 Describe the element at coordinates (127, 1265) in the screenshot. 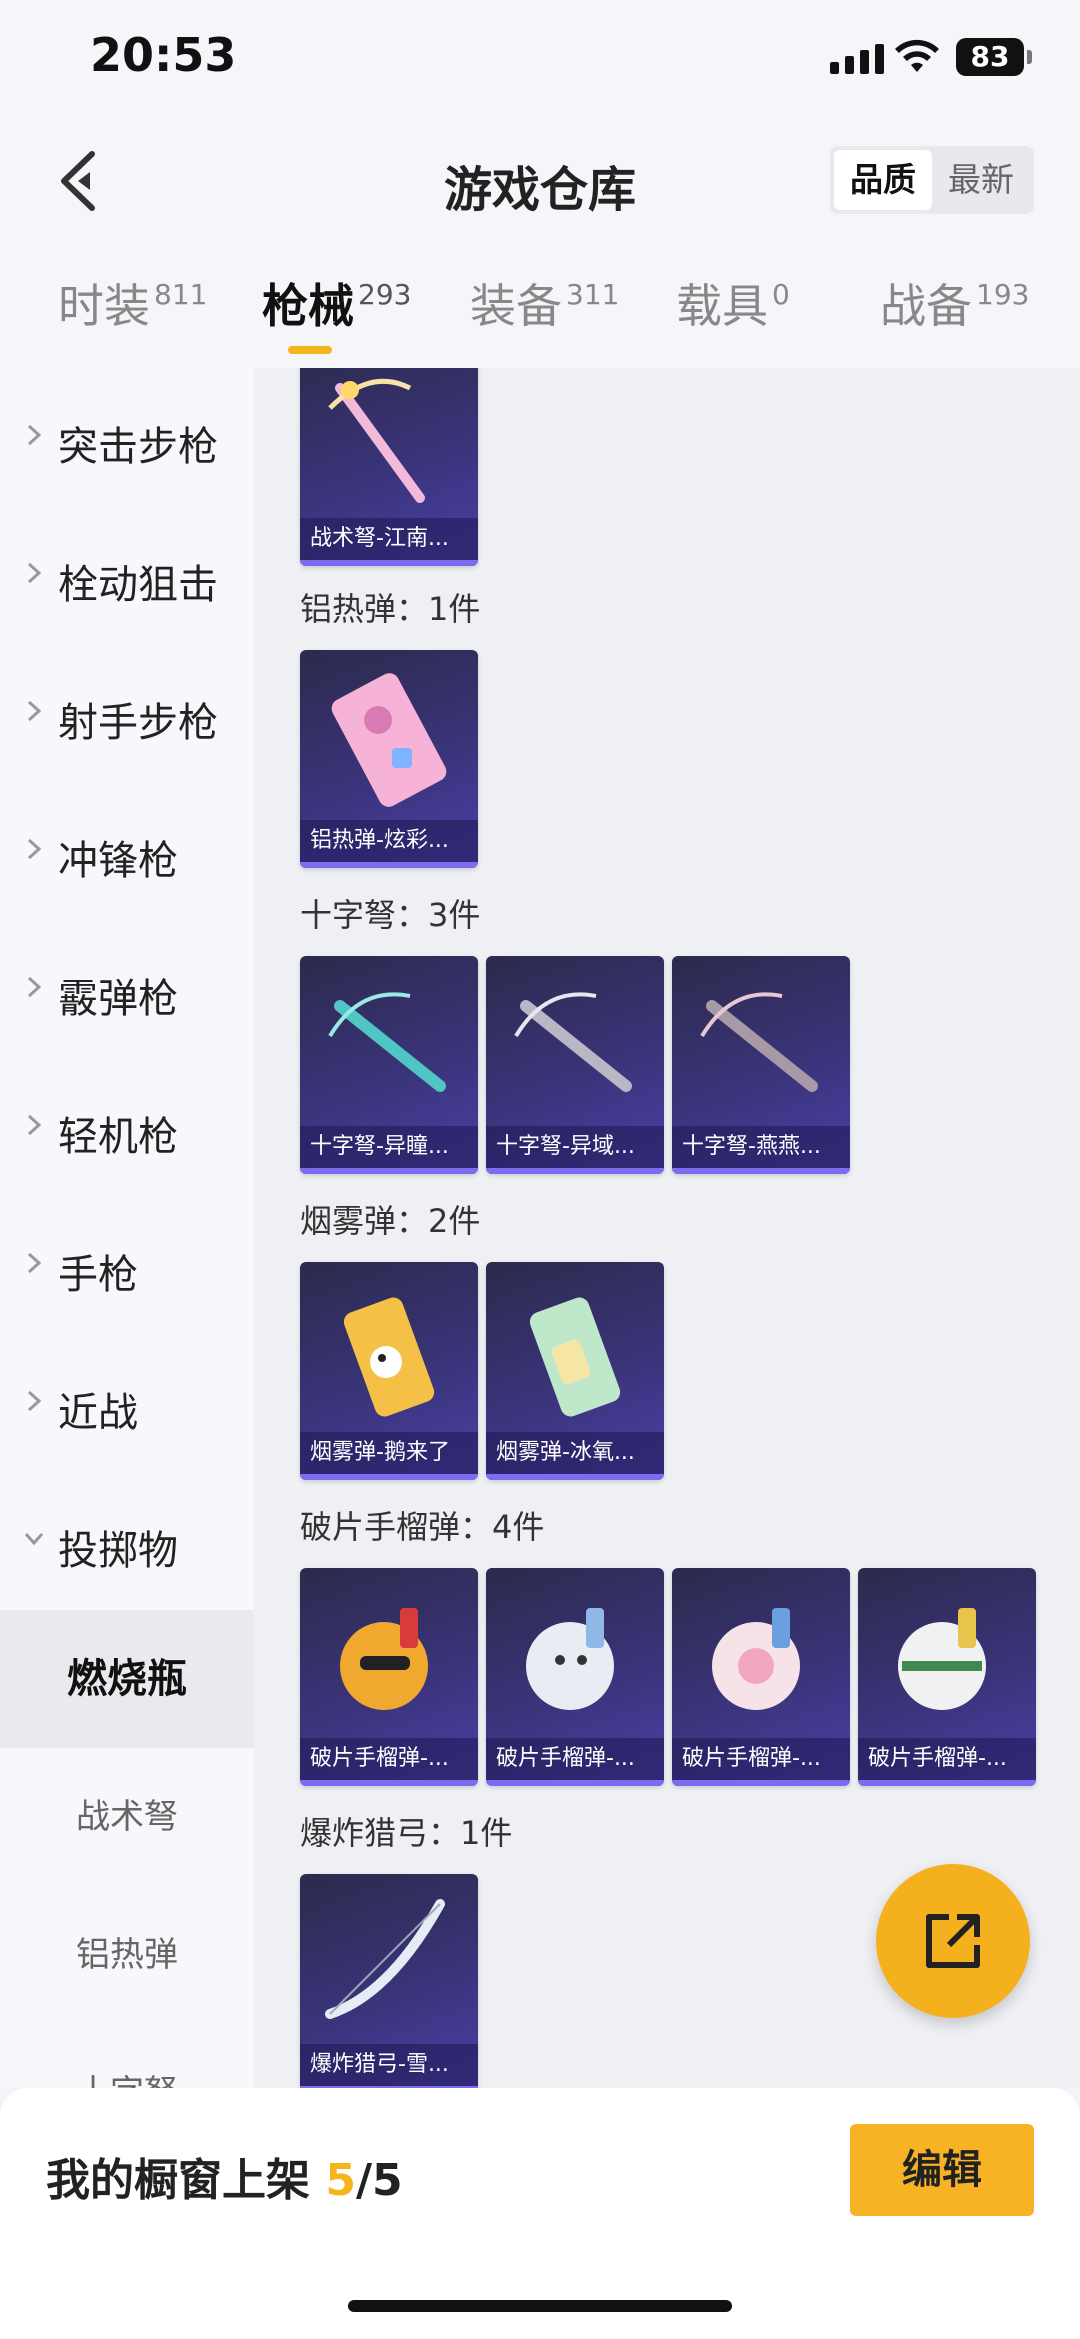

I see `sidebar-item-pistol: 手枪` at that location.